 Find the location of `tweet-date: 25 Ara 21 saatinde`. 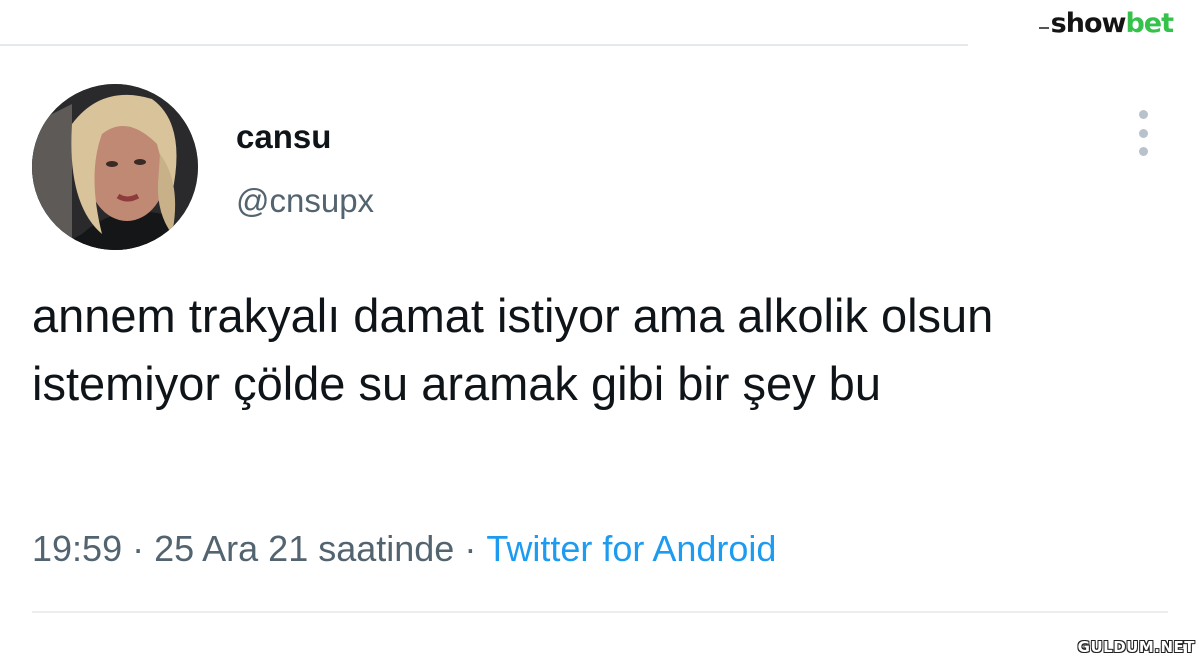

tweet-date: 25 Ara 21 saatinde is located at coordinates (304, 548).